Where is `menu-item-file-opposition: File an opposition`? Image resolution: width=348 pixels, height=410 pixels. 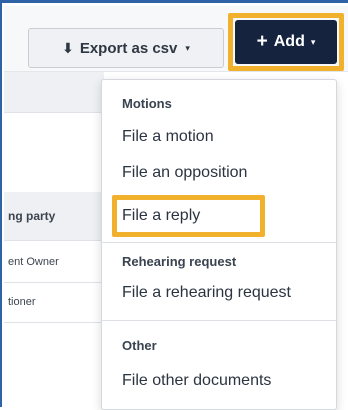
menu-item-file-opposition: File an opposition is located at coordinates (184, 173).